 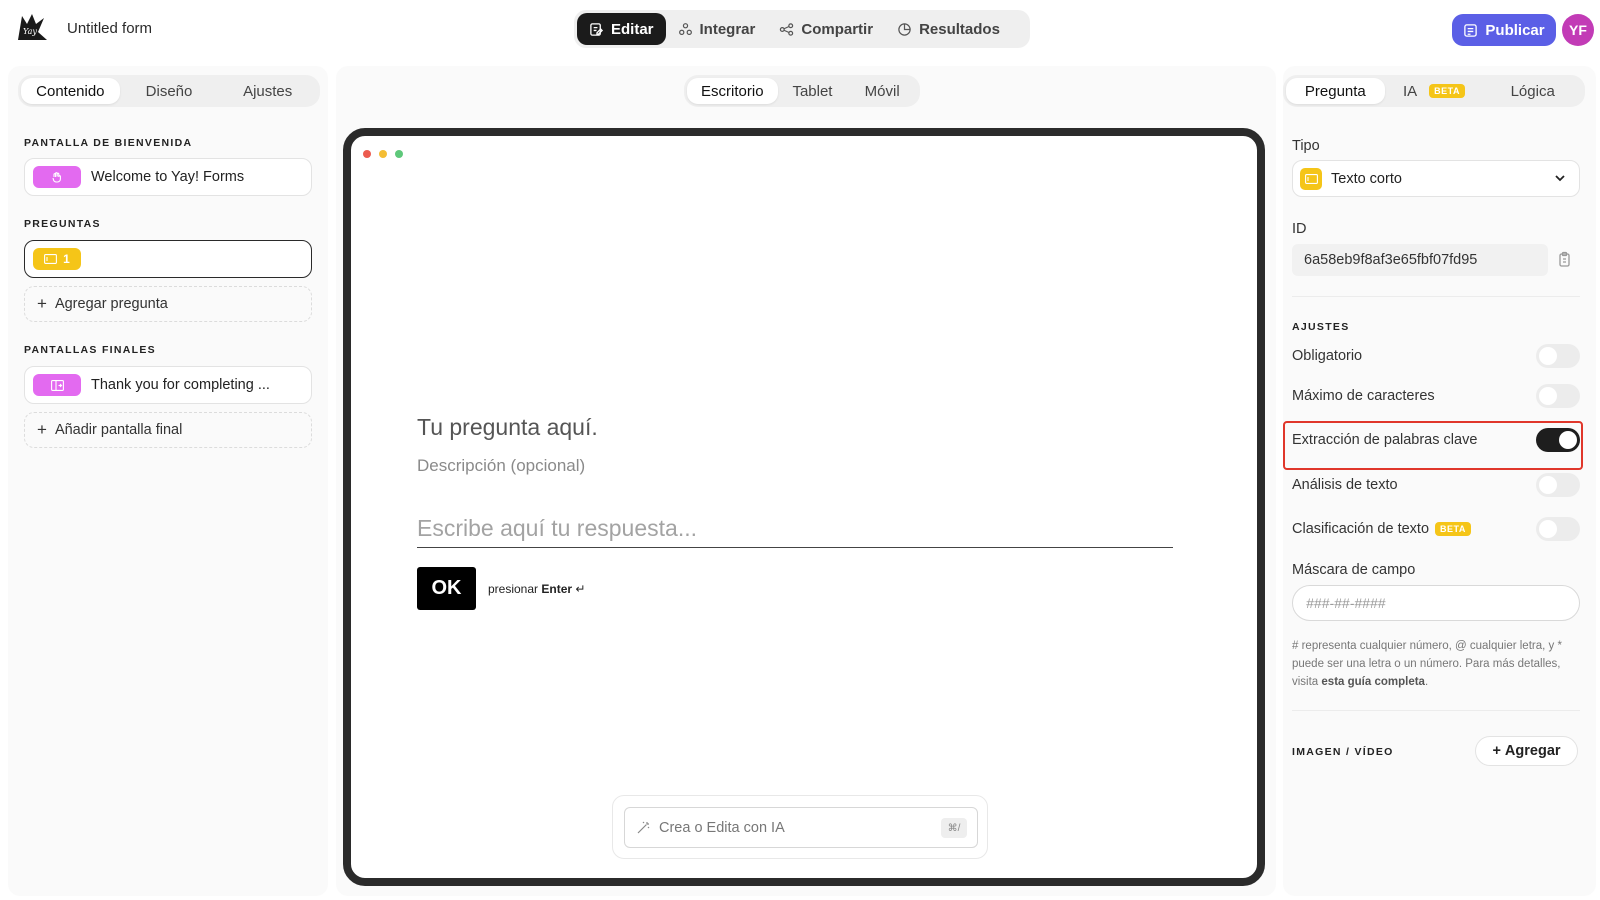 What do you see at coordinates (169, 91) in the screenshot?
I see `tab-diseno: Diseño` at bounding box center [169, 91].